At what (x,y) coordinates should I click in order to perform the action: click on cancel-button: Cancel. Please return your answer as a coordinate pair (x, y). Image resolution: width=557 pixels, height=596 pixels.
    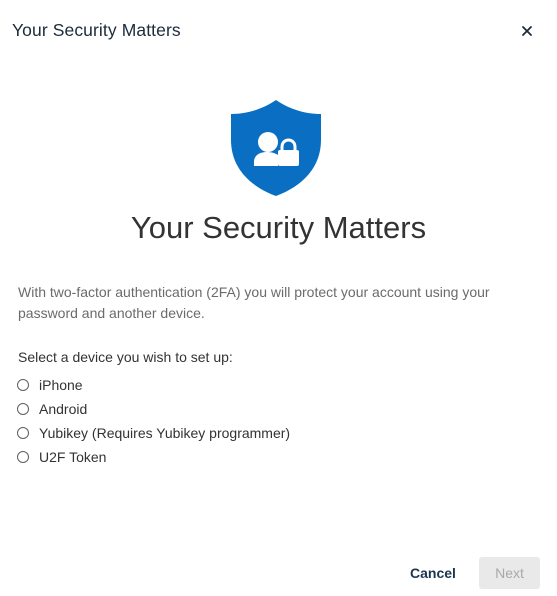
    Looking at the image, I should click on (433, 573).